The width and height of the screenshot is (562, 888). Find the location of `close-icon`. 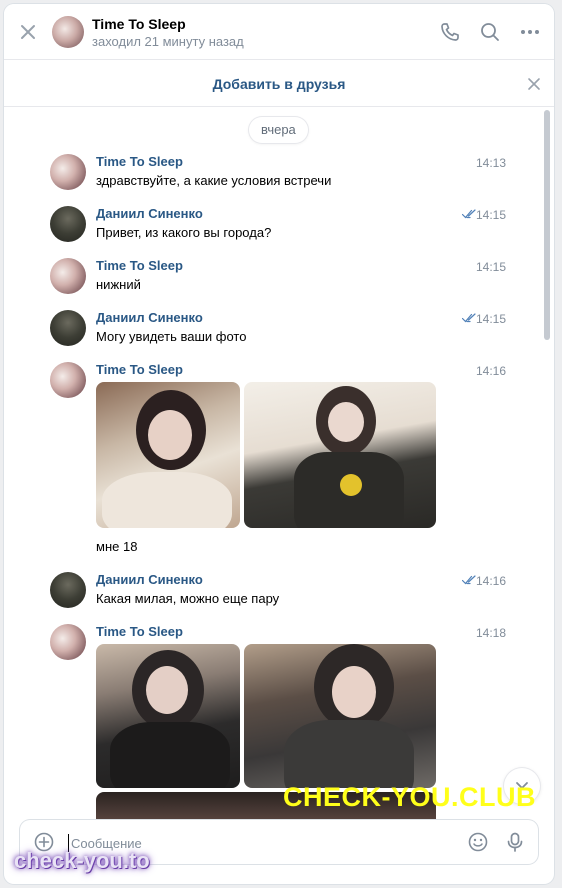

close-icon is located at coordinates (28, 32).